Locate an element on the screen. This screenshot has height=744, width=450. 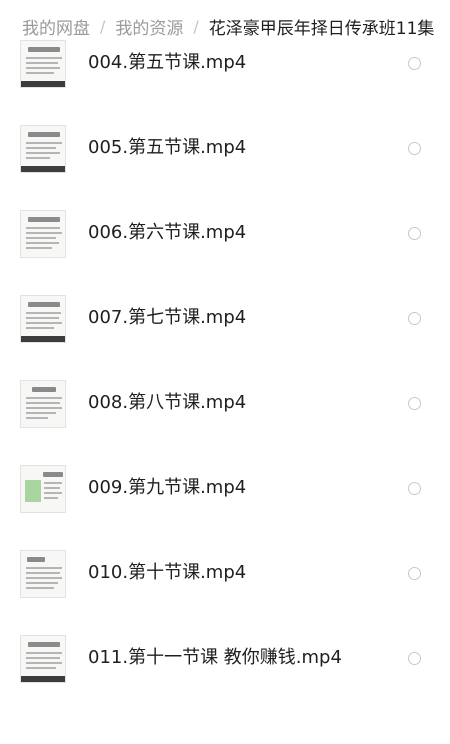
breadcrumb: 我的网盘 / 我的资源 / 花泽豪甲辰年择日传承班11集 is located at coordinates (225, 26).